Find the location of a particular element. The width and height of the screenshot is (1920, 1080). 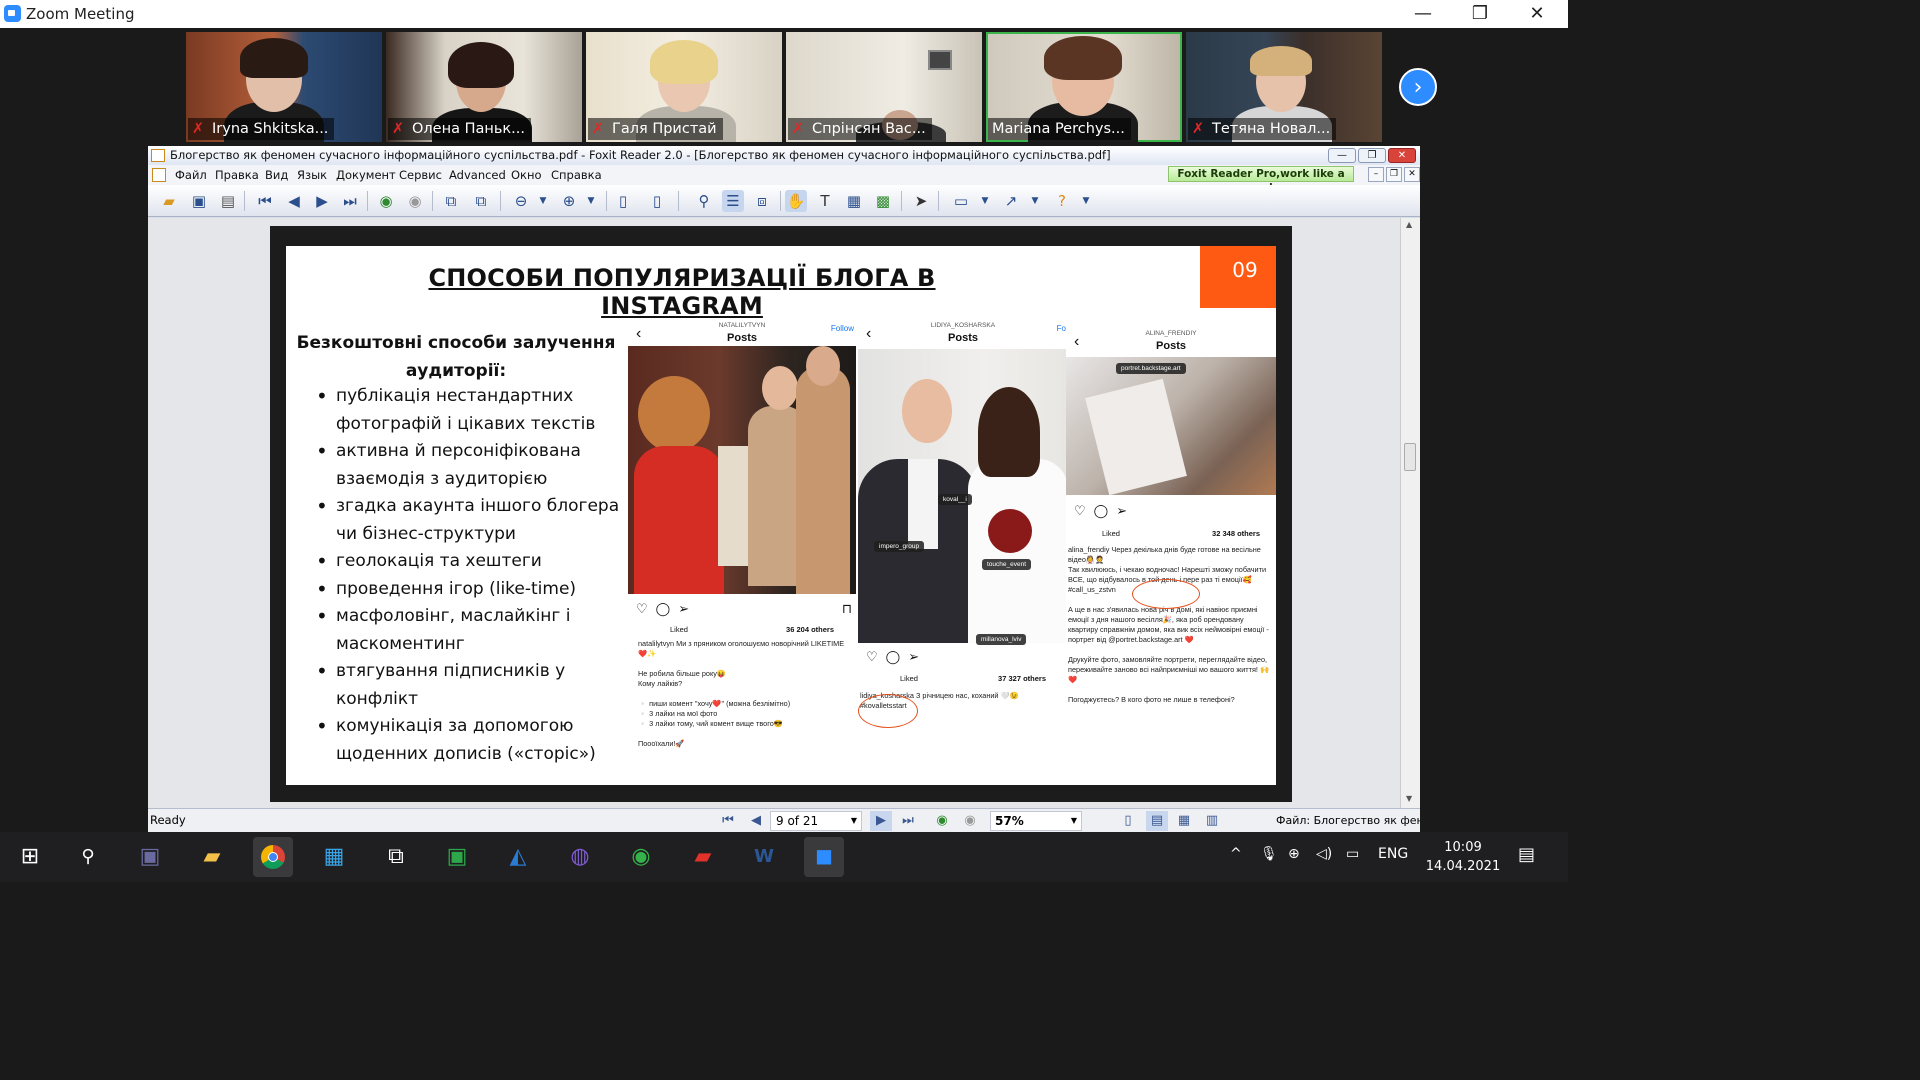

slides-app-icon: ◭ is located at coordinates (518, 857).